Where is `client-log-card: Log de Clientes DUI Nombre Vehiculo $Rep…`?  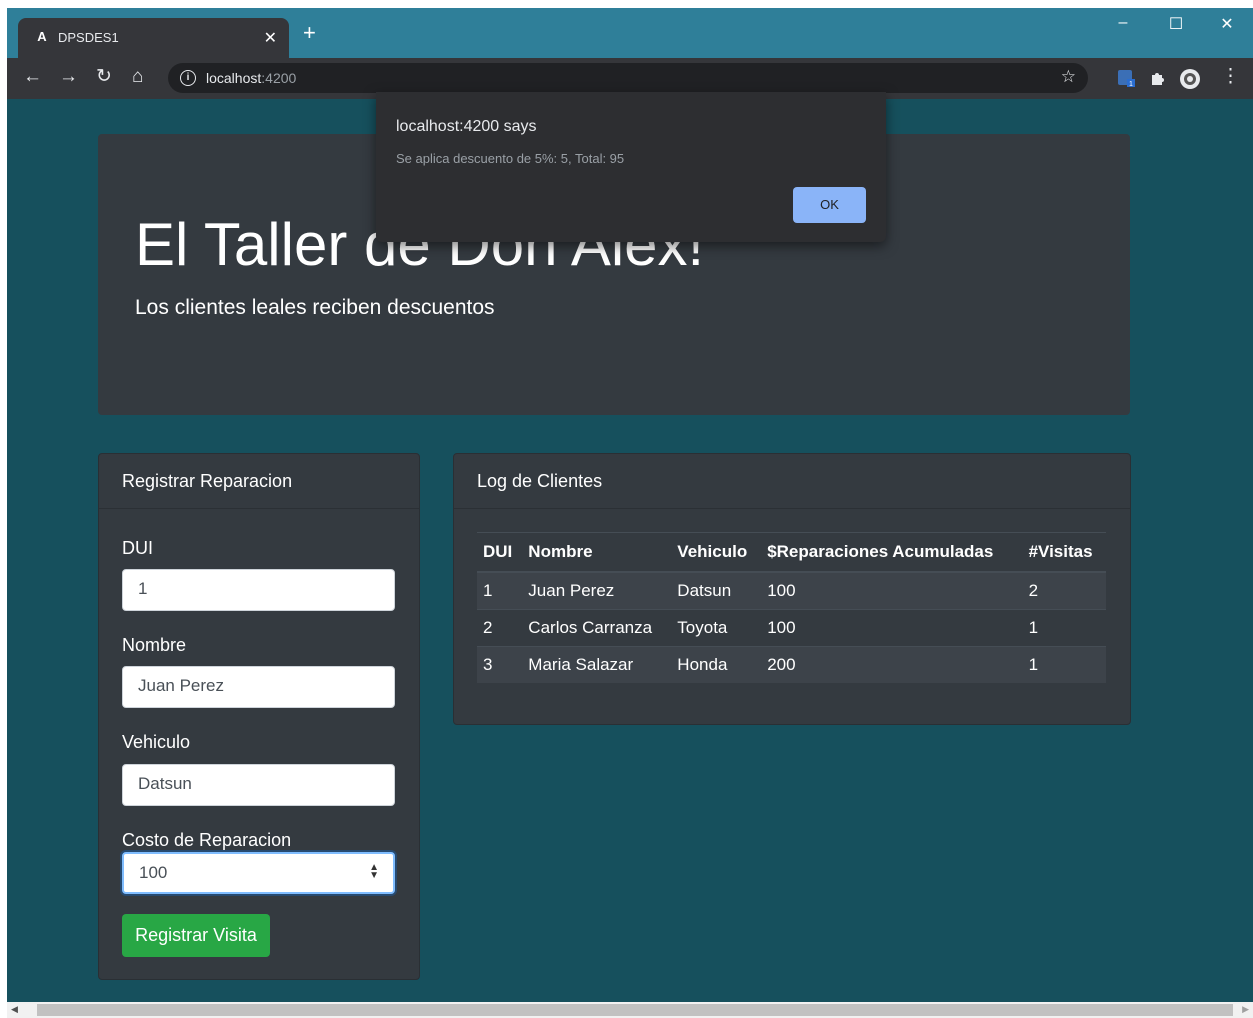
client-log-card: Log de Clientes DUI Nombre Vehiculo $Rep… is located at coordinates (792, 589).